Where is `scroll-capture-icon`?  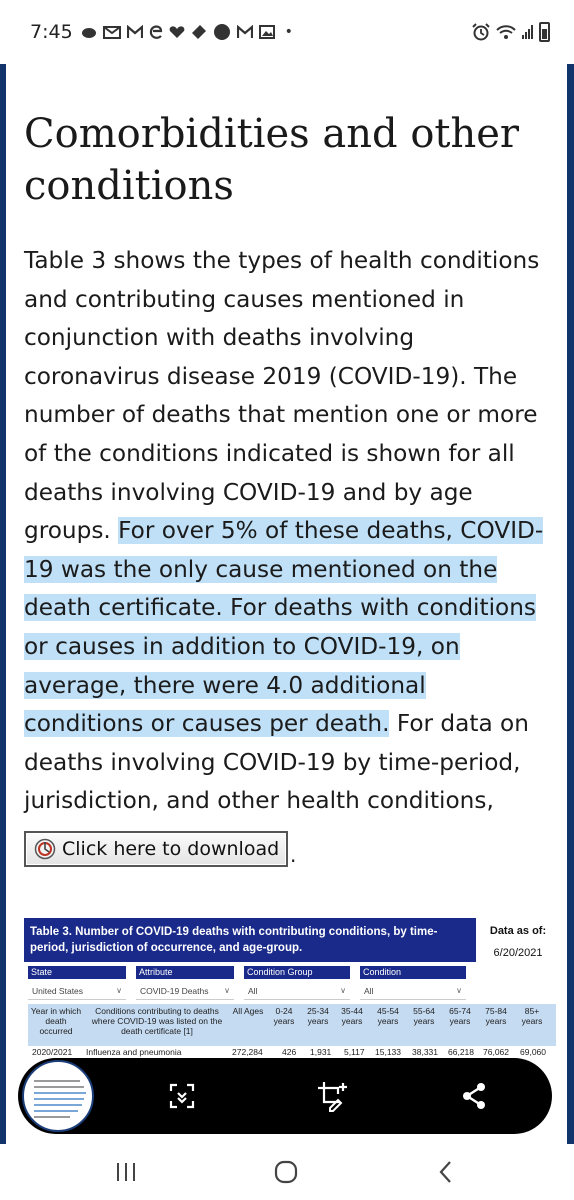 scroll-capture-icon is located at coordinates (182, 1096).